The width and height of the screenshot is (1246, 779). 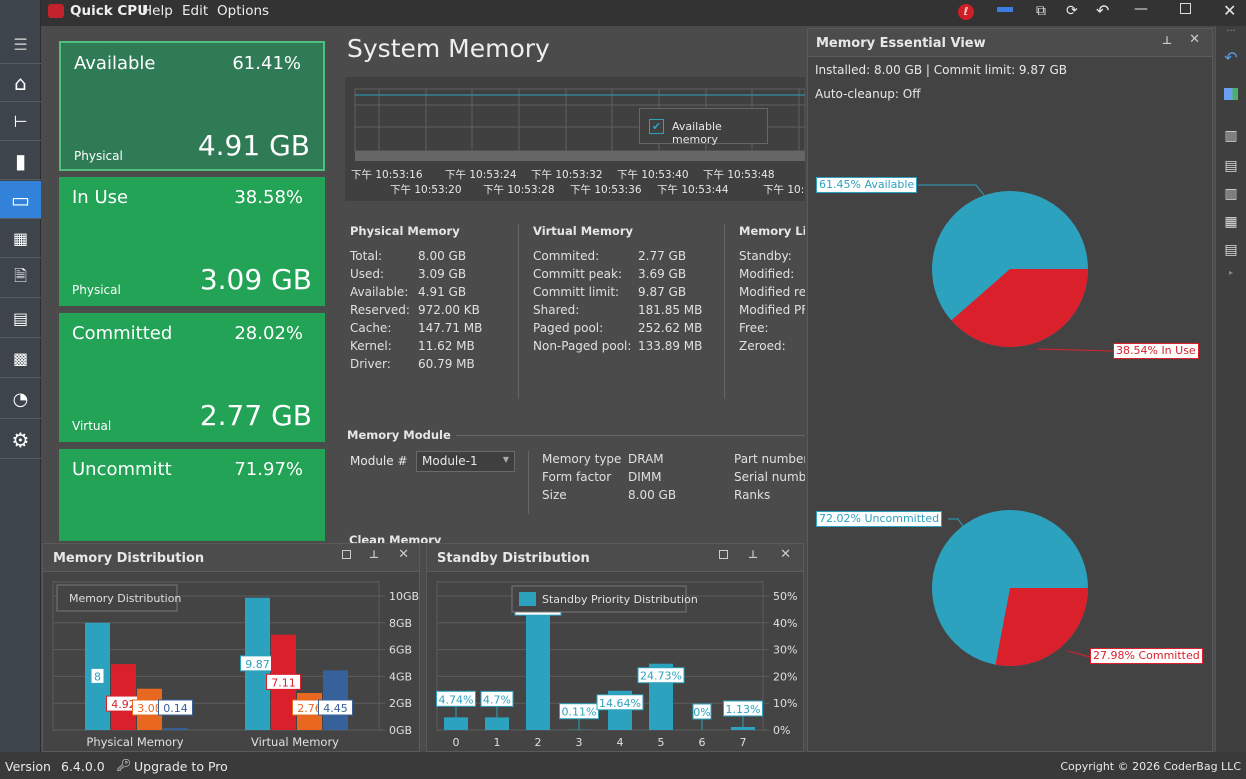 I want to click on theme-icon: ℓ, so click(x=966, y=12).